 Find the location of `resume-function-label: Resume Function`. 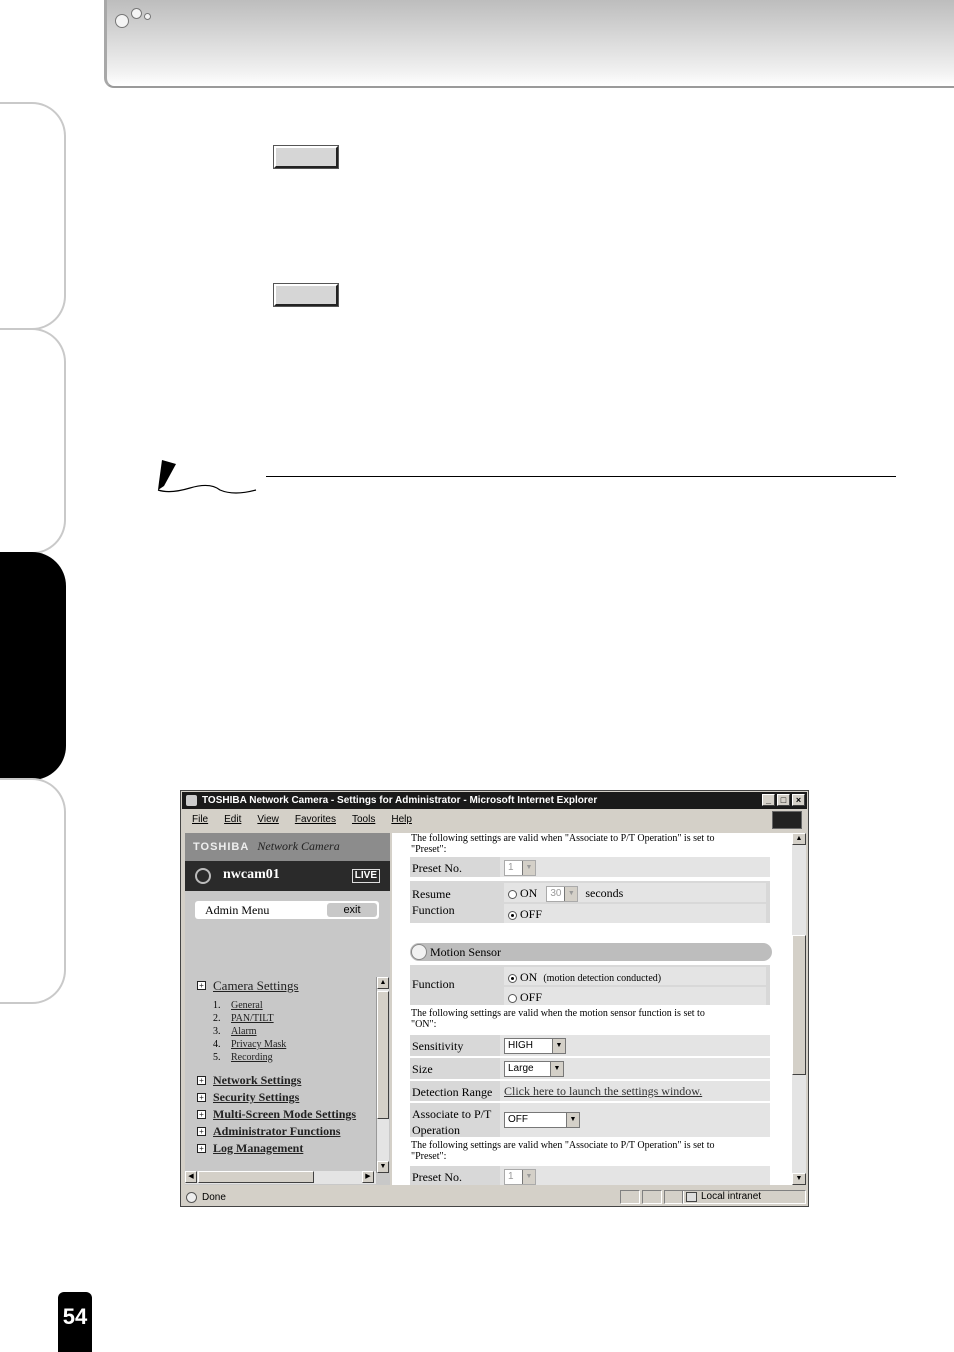

resume-function-label: Resume Function is located at coordinates (433, 902).